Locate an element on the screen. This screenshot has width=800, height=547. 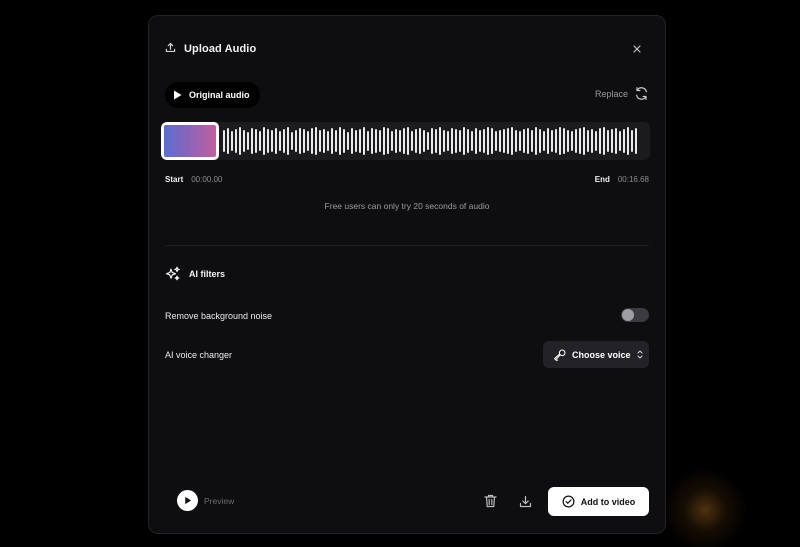
background-glow is located at coordinates (705, 508).